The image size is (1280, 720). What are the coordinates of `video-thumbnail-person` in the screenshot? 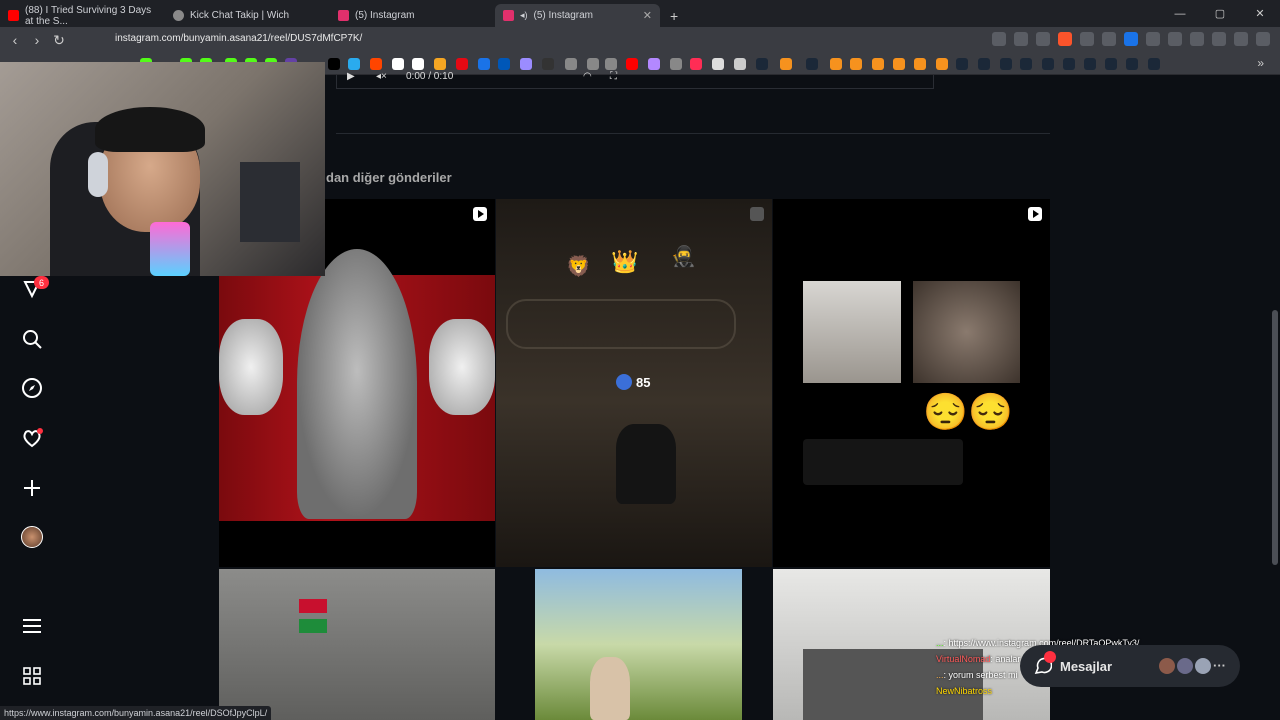 It's located at (852, 332).